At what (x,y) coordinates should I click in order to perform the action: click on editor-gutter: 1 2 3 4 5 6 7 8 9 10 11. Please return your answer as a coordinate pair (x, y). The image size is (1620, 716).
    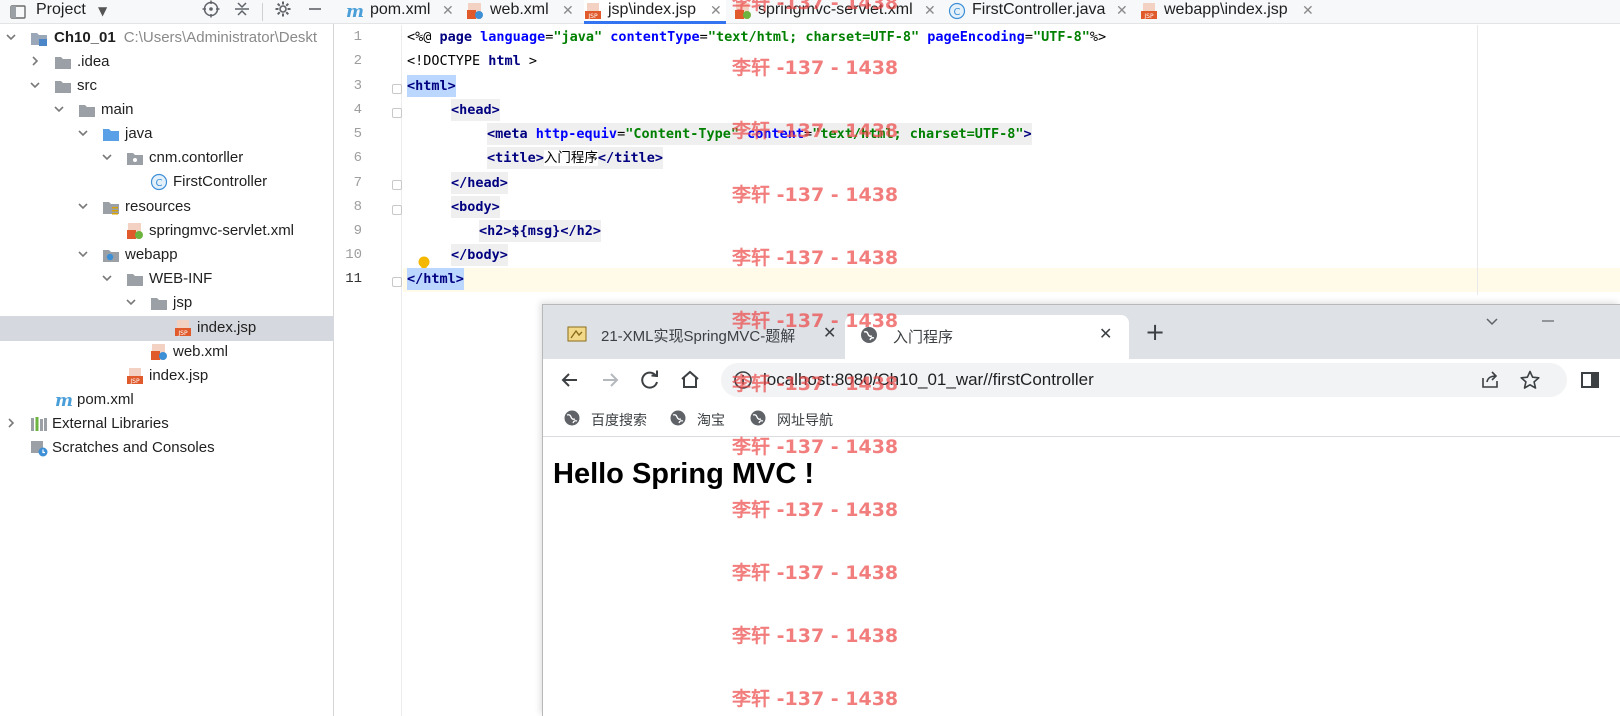
    Looking at the image, I should click on (368, 370).